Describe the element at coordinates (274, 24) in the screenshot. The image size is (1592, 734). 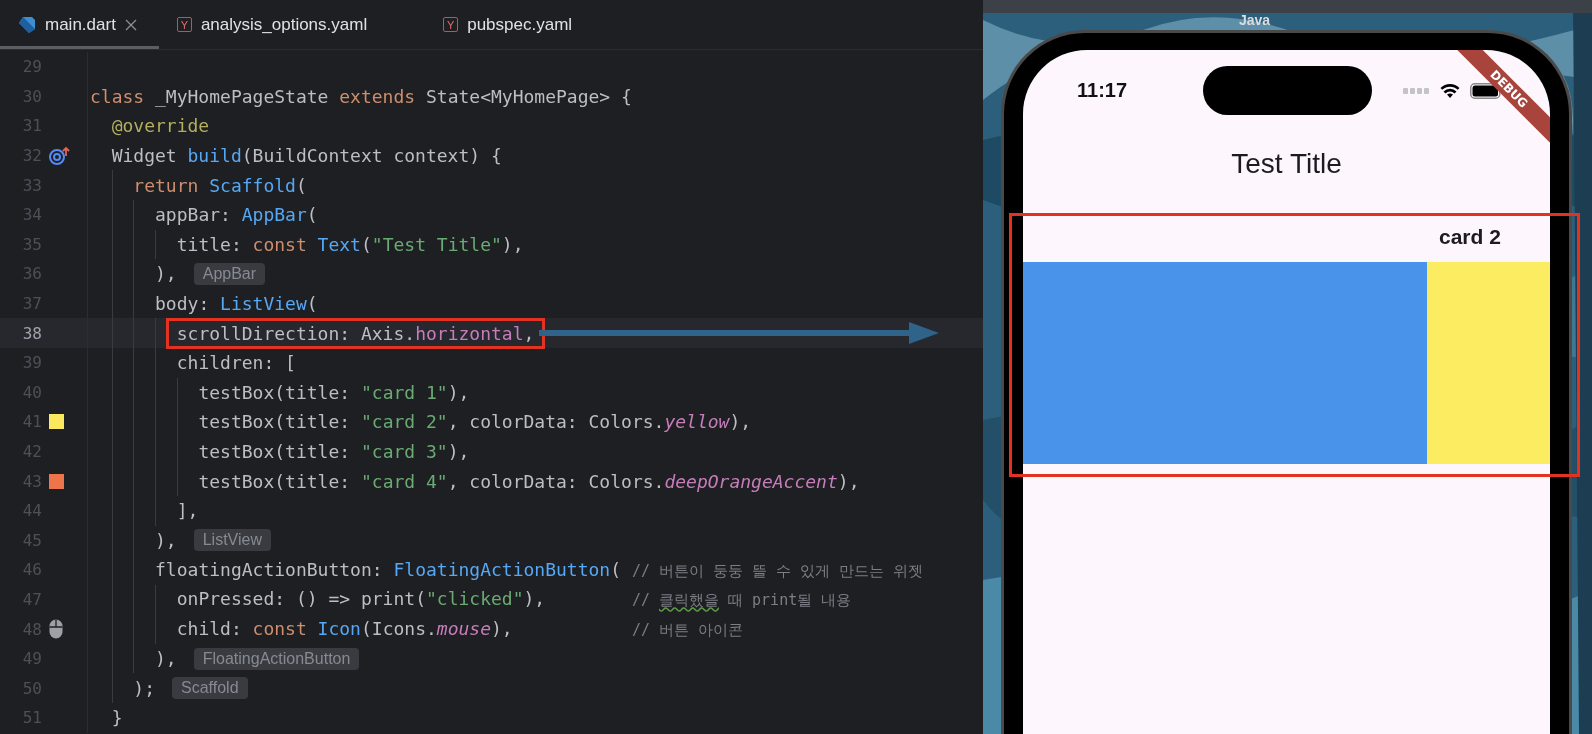
I see `file-tab: Y analysis_options.yaml` at that location.